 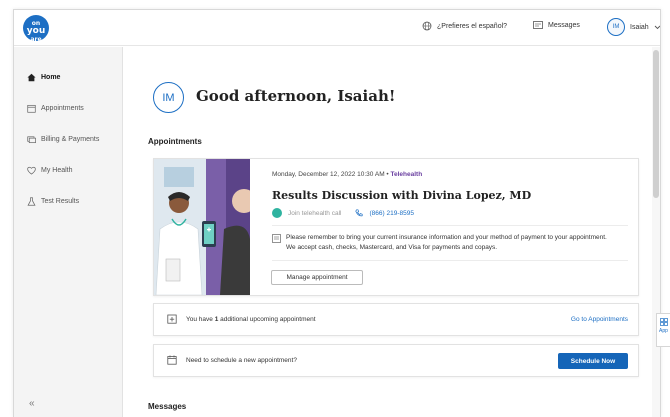 I want to click on language-toggle: ¿Prefieres el español?, so click(x=464, y=26).